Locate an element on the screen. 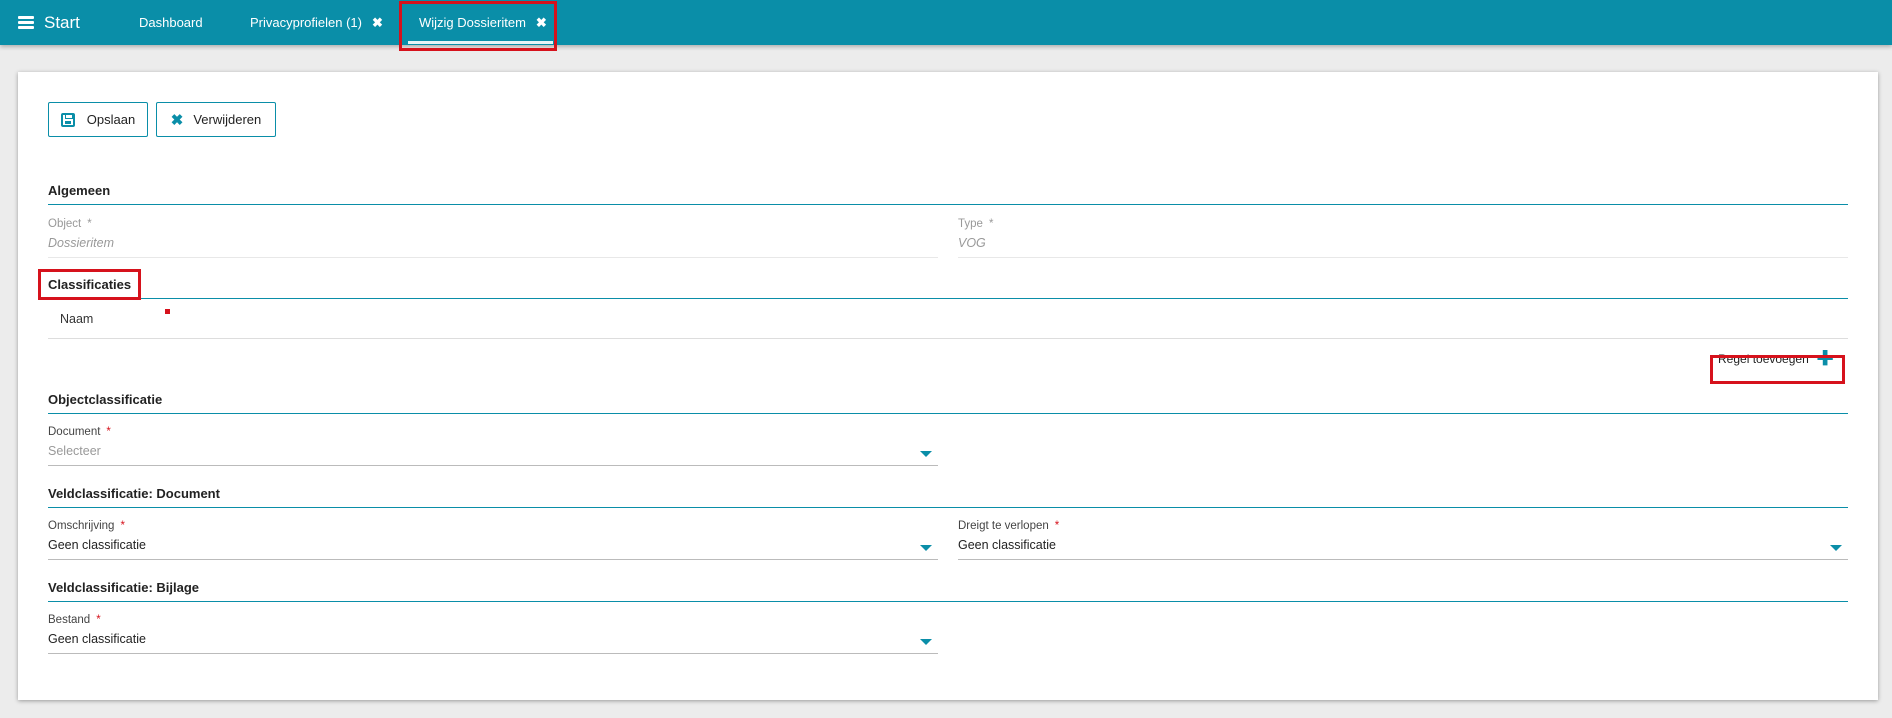  add-row-button: Regel toevoegen ✚ is located at coordinates (1776, 359).